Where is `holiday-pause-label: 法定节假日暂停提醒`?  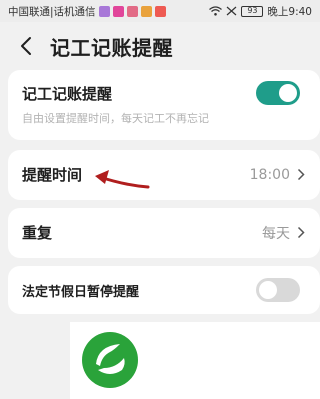 holiday-pause-label: 法定节假日暂停提醒 is located at coordinates (81, 292).